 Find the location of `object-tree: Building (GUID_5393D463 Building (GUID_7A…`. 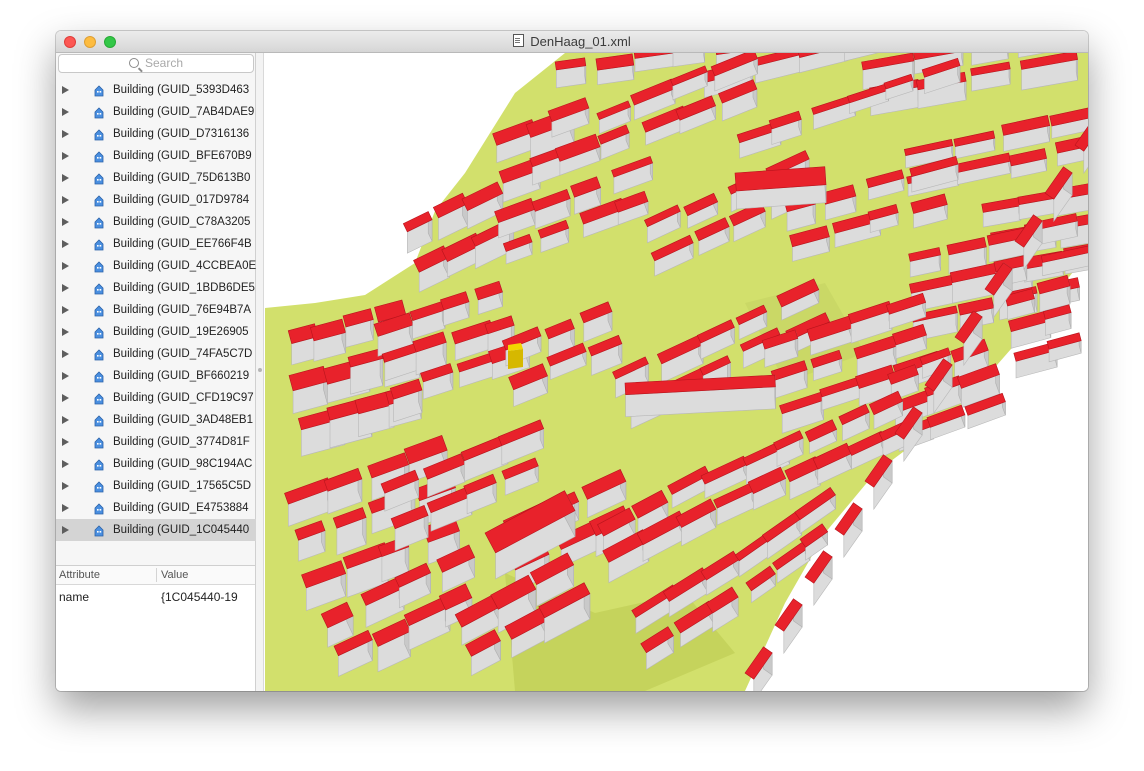

object-tree: Building (GUID_5393D463 Building (GUID_7A… is located at coordinates (156, 310).